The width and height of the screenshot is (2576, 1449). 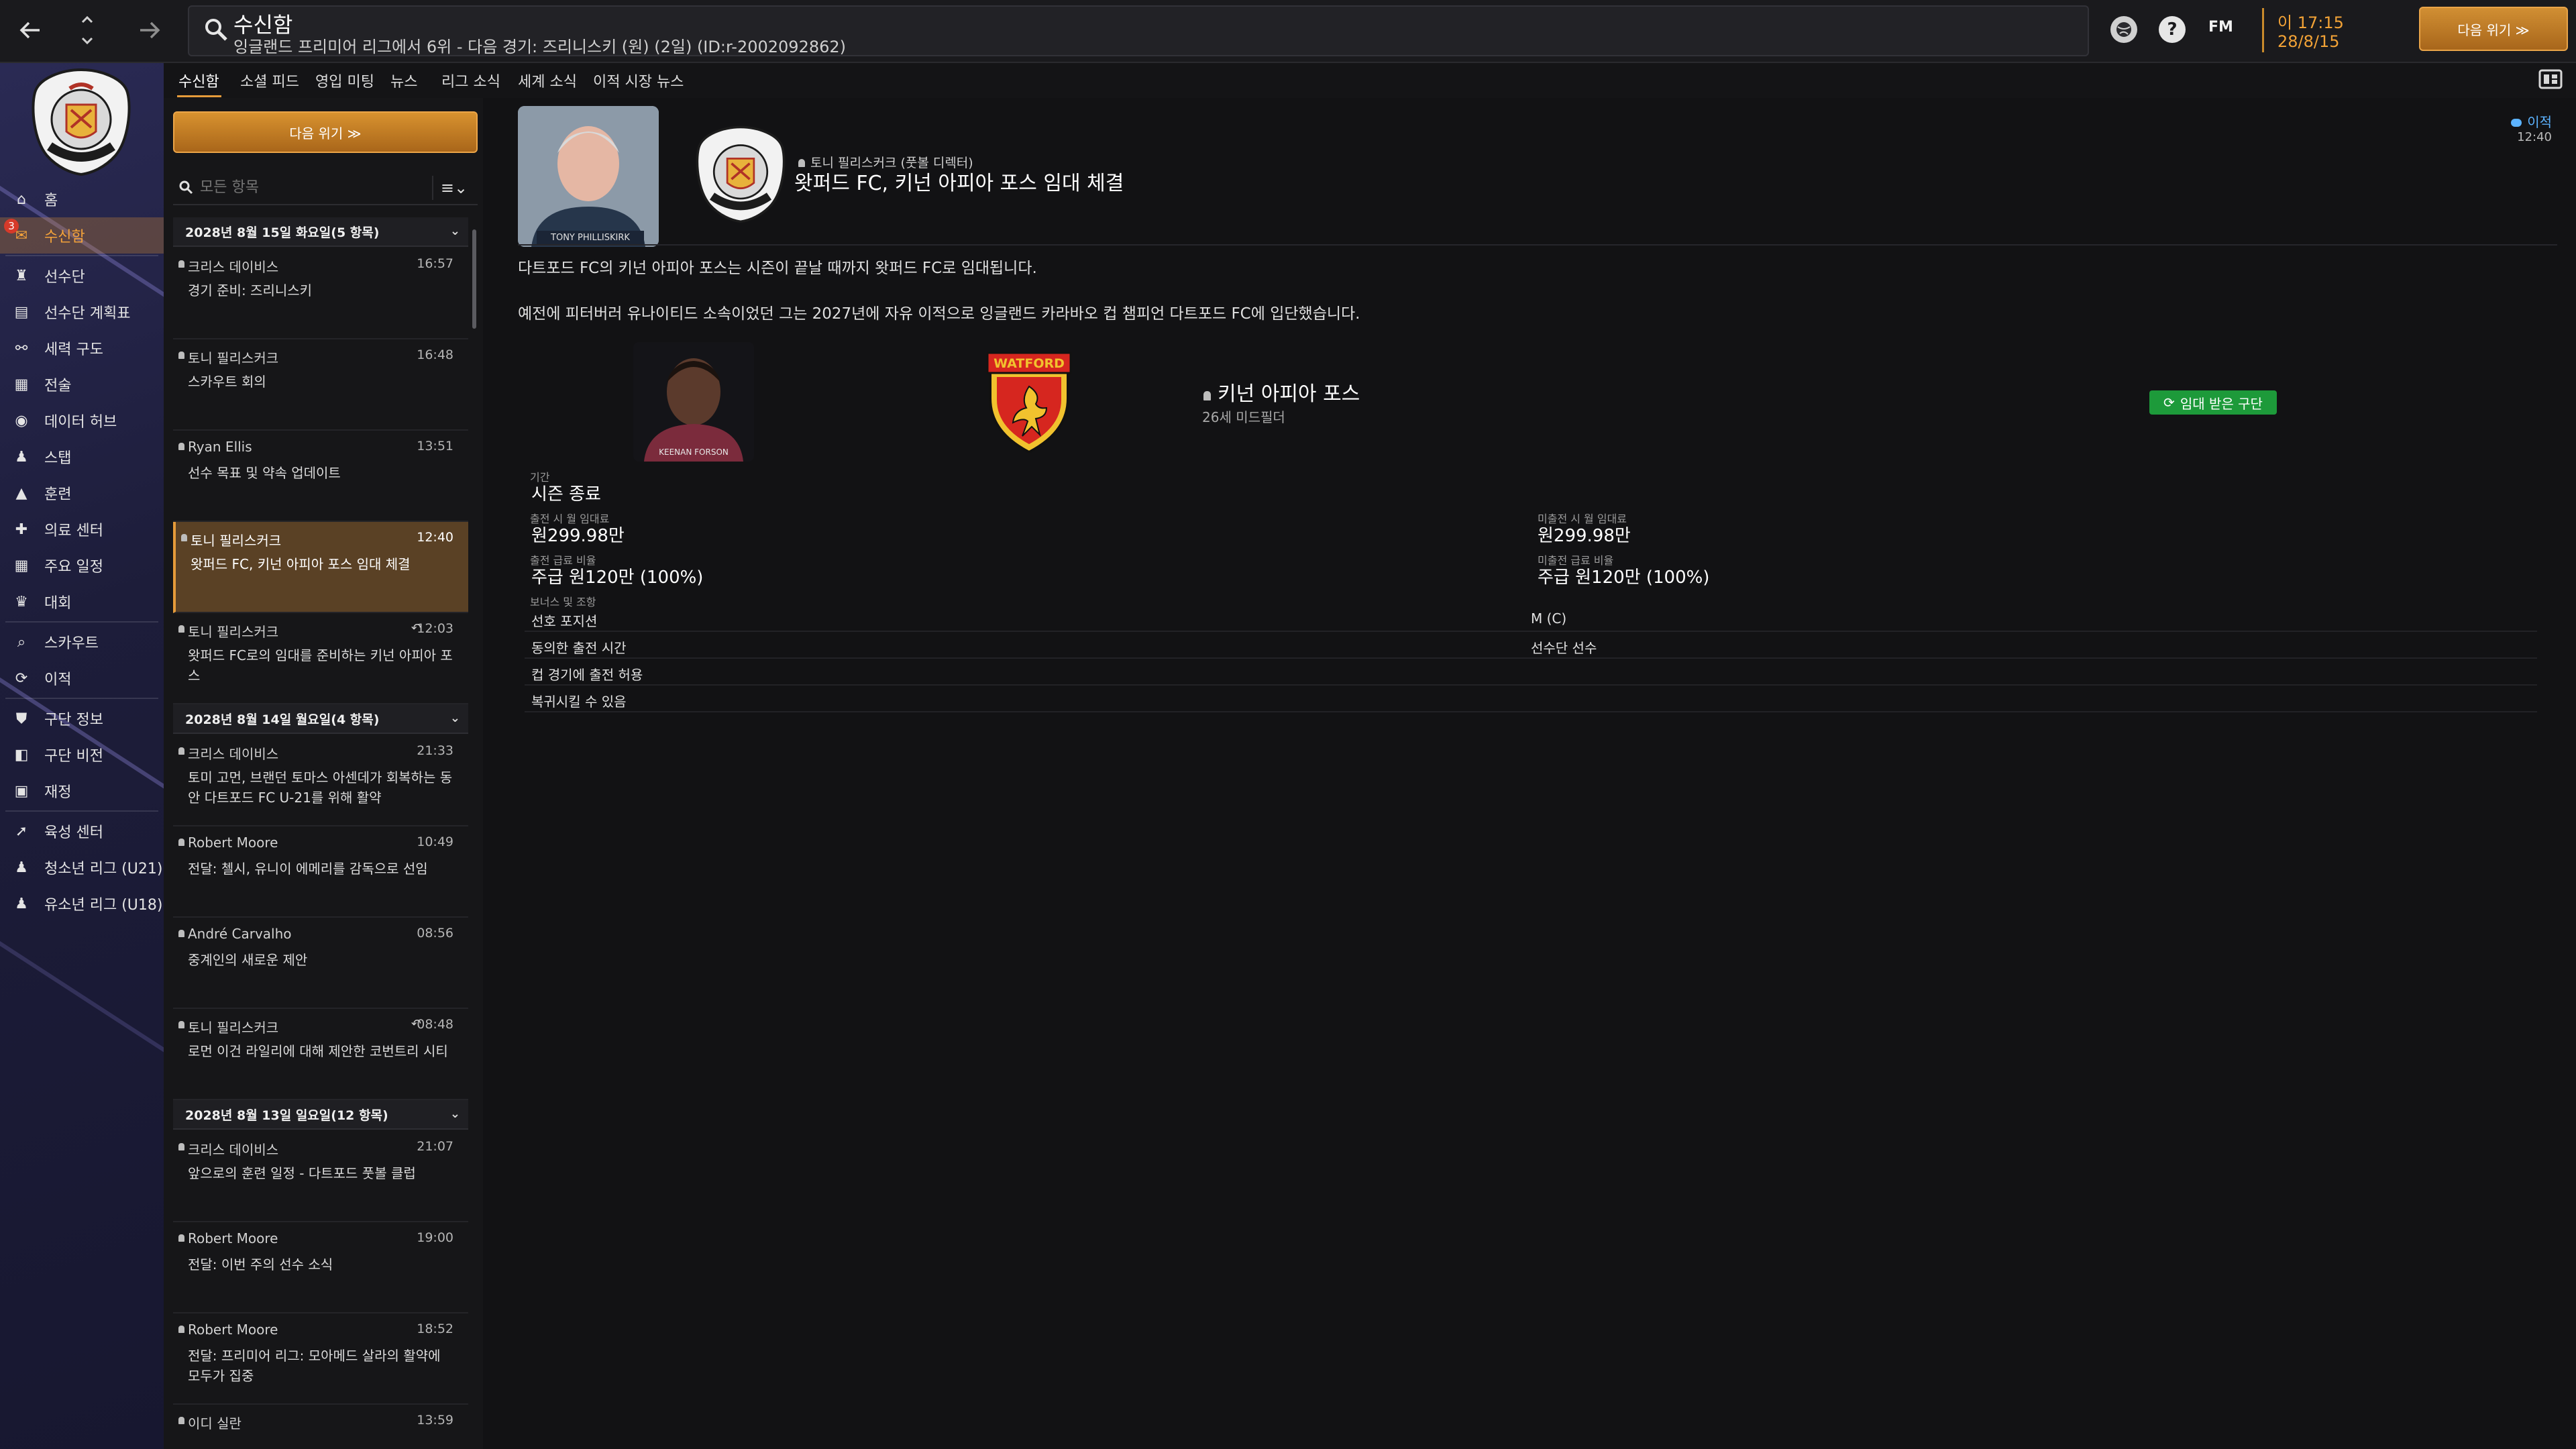 What do you see at coordinates (638, 80) in the screenshot?
I see `tab-transfer-news: 이적 시장 뉴스` at bounding box center [638, 80].